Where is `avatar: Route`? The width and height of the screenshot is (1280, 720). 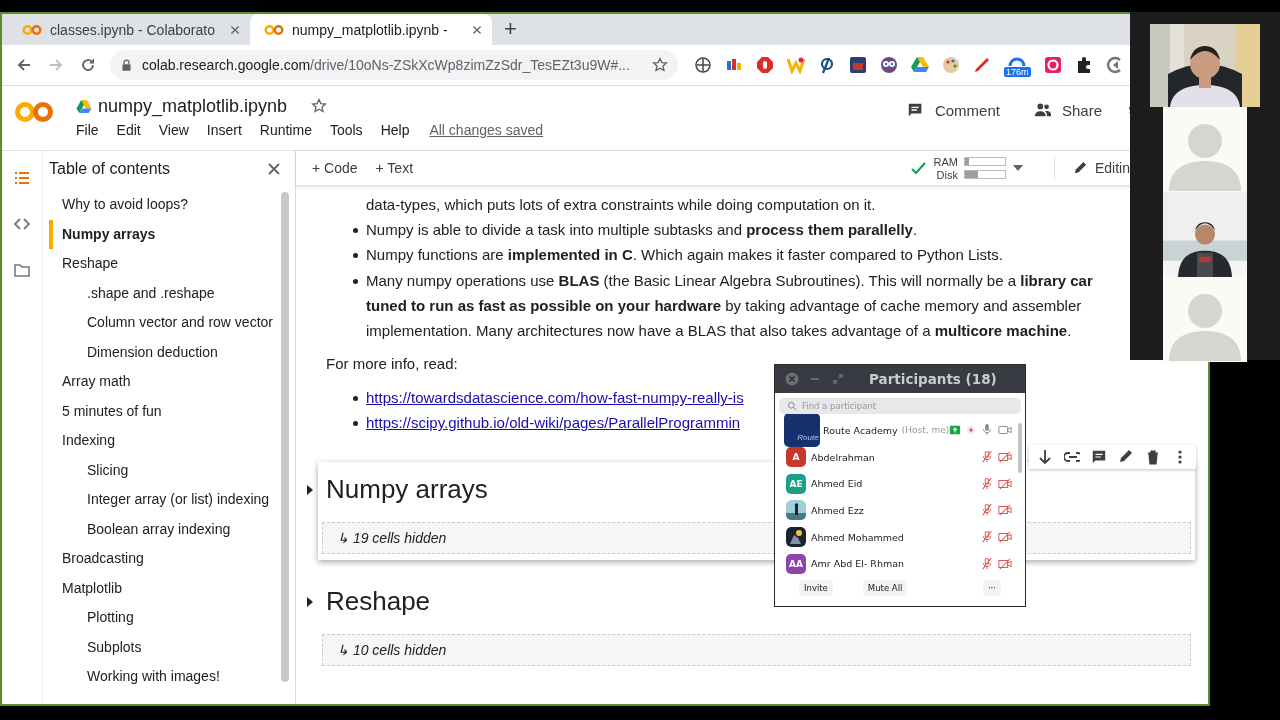
avatar: Route is located at coordinates (802, 430).